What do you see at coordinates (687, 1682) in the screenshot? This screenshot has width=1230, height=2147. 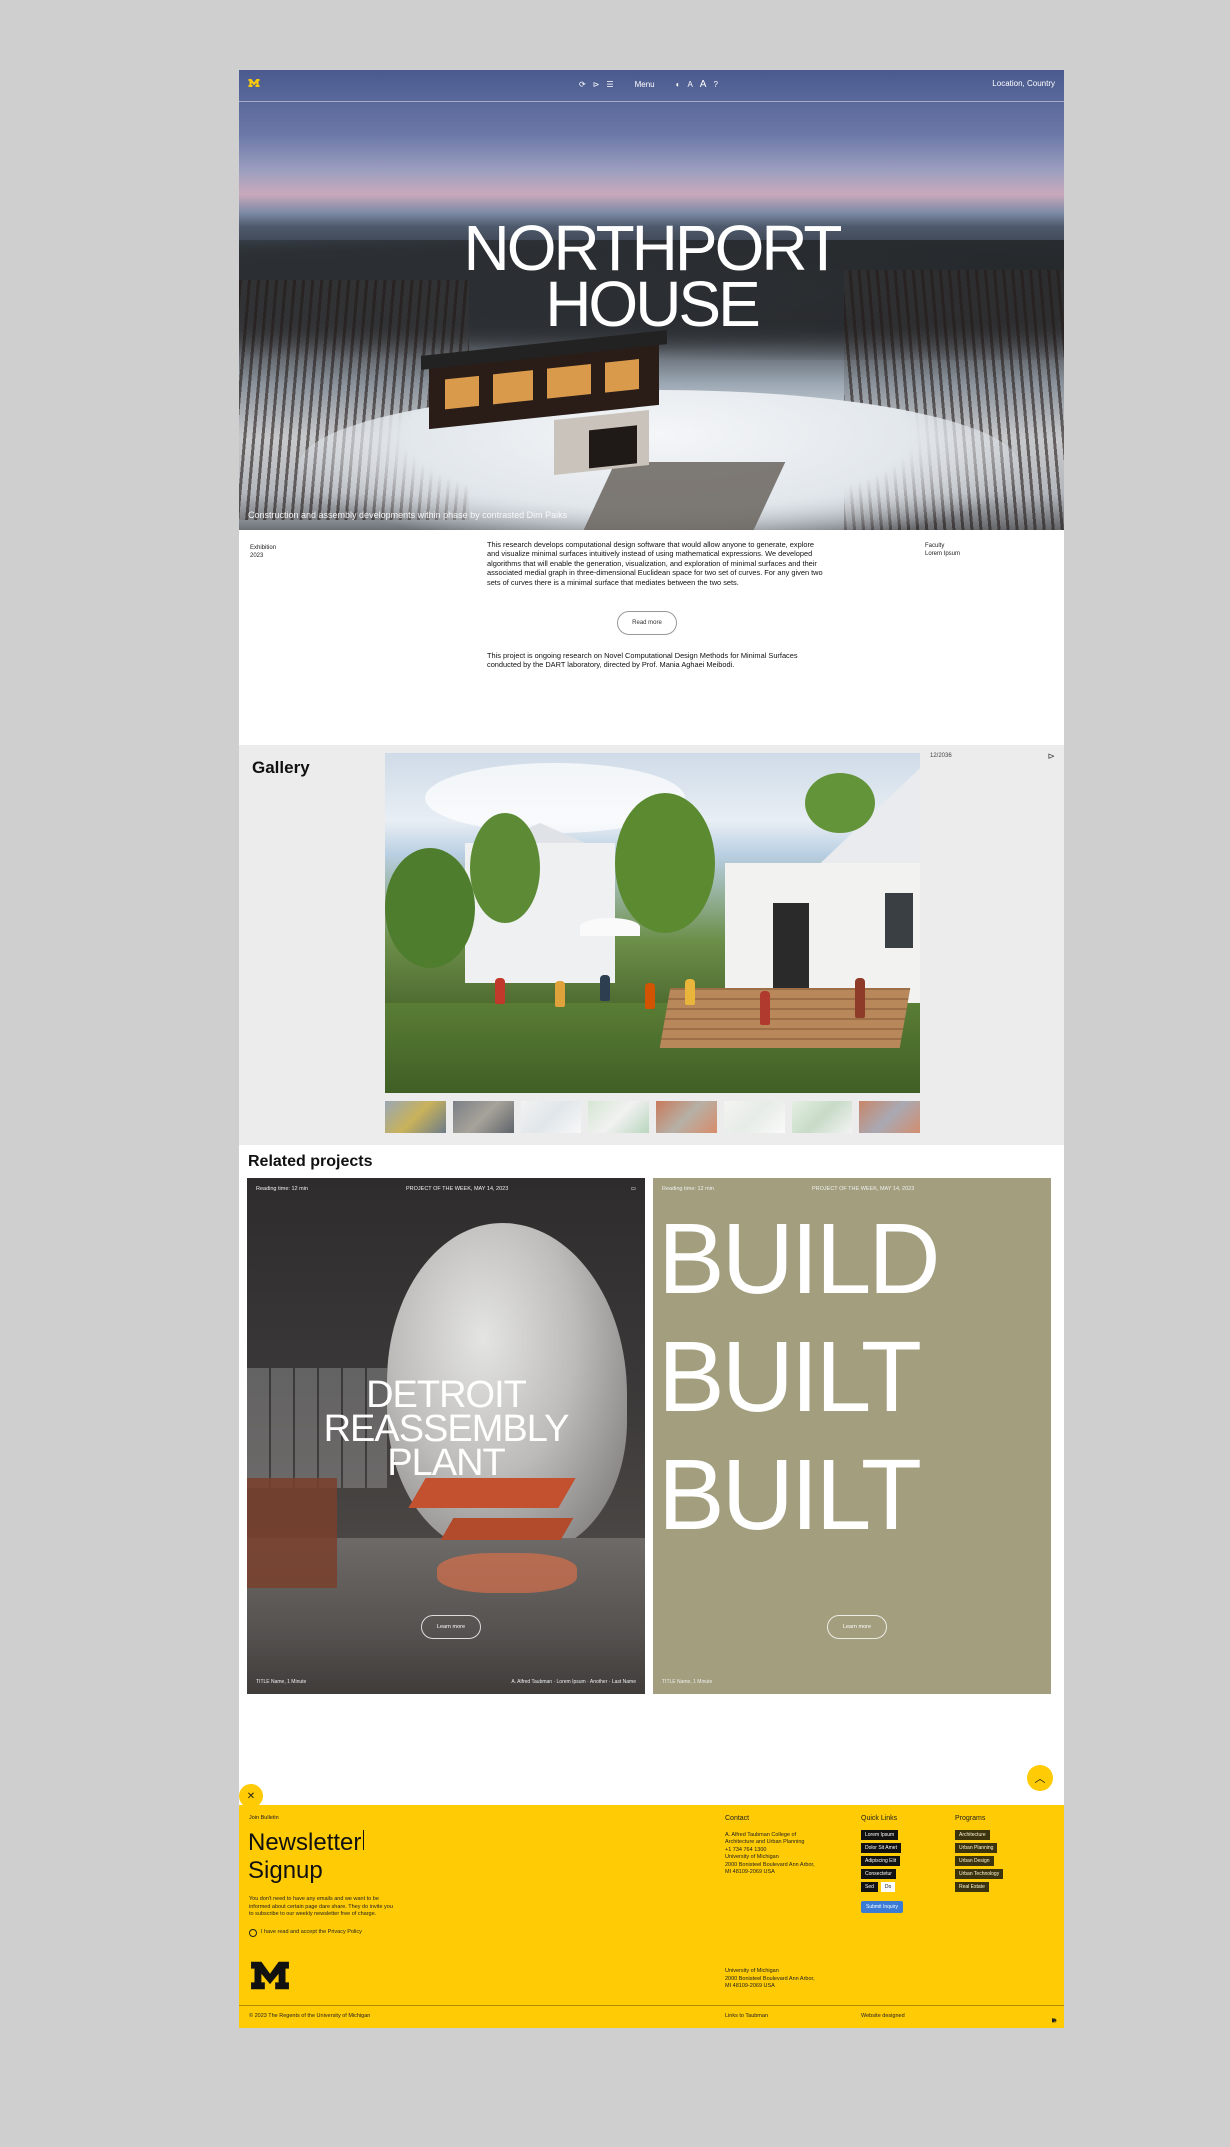 I see `card-footer-left: TITLE Name, 1 Minute` at bounding box center [687, 1682].